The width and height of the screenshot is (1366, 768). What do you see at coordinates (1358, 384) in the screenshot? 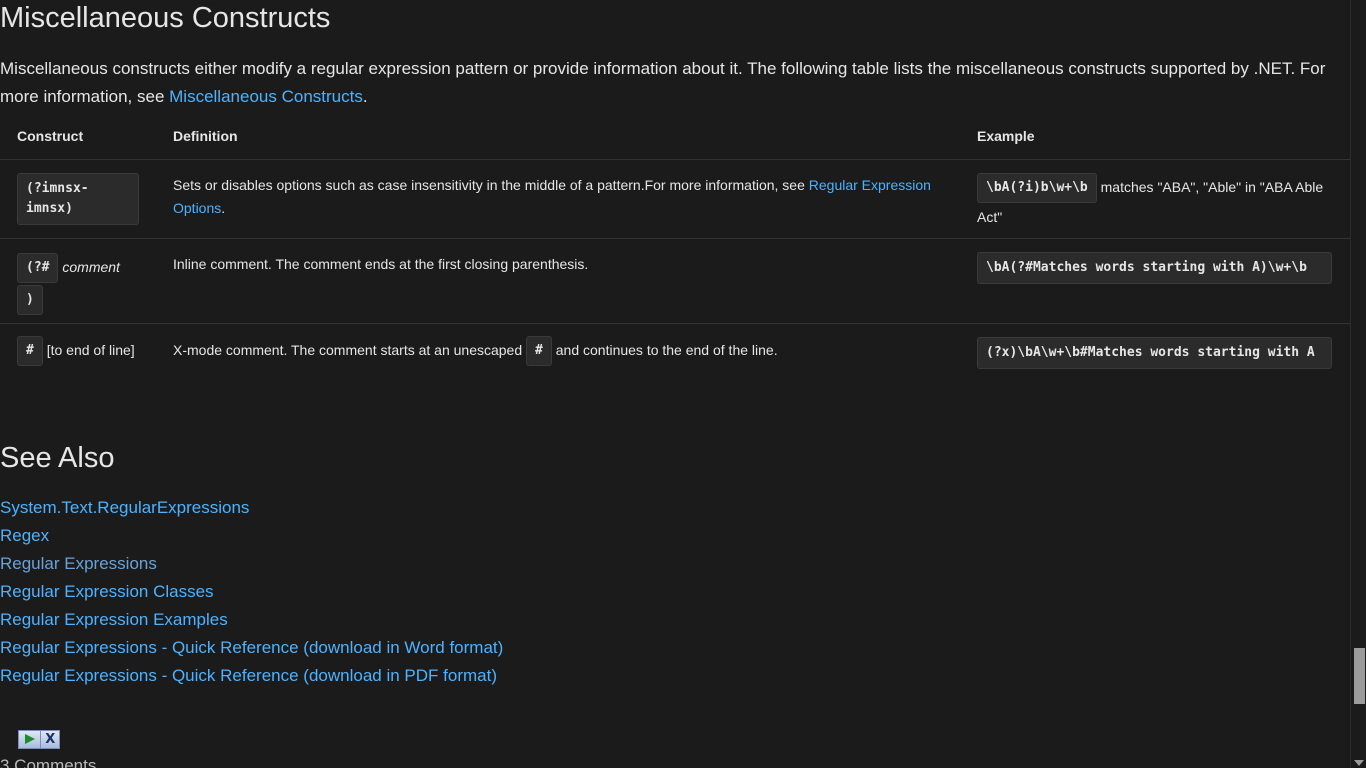
I see `vertical-scrollbar` at bounding box center [1358, 384].